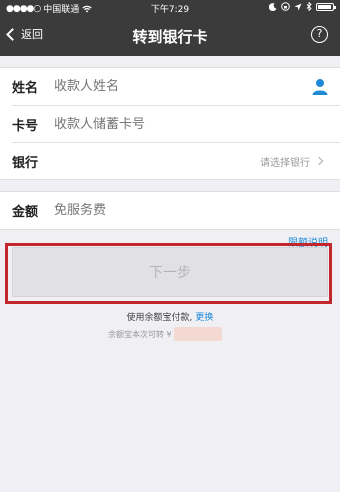 The width and height of the screenshot is (340, 492). What do you see at coordinates (170, 272) in the screenshot?
I see `next-button: 下一步` at bounding box center [170, 272].